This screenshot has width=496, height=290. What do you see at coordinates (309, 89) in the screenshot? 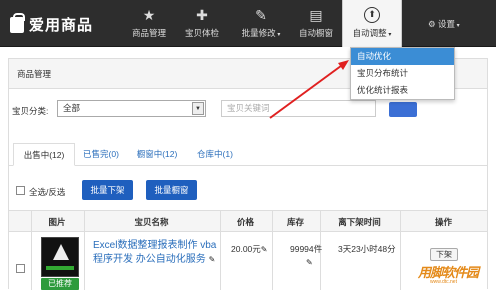
I see `annotation-arrow` at bounding box center [309, 89].